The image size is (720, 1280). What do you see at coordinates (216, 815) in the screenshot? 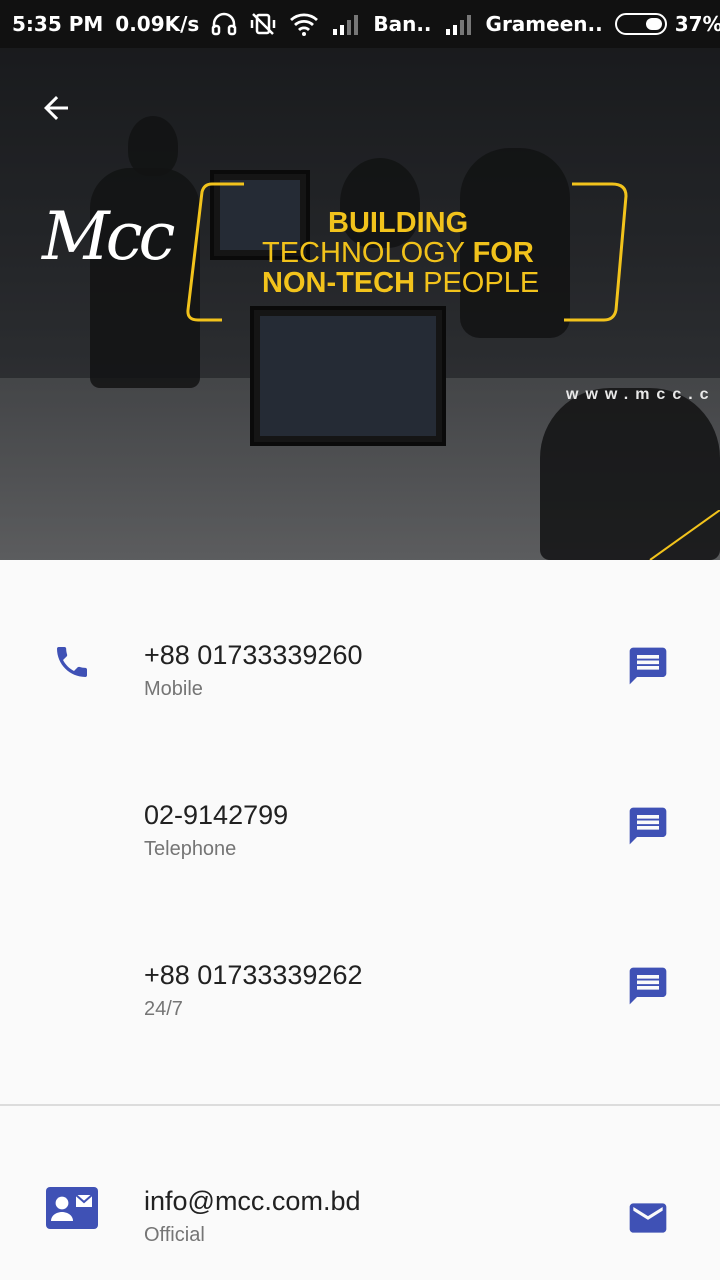
I see `phone-number: 02-9142799` at bounding box center [216, 815].